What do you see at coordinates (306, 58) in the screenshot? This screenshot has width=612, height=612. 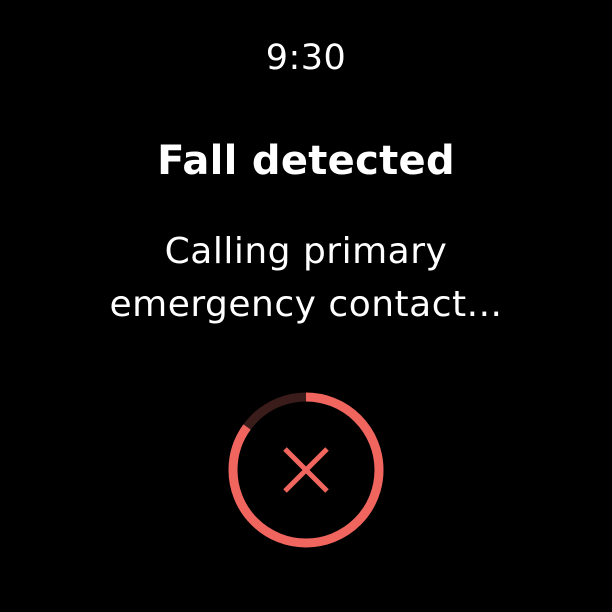 I see `clock-time: 9:30` at bounding box center [306, 58].